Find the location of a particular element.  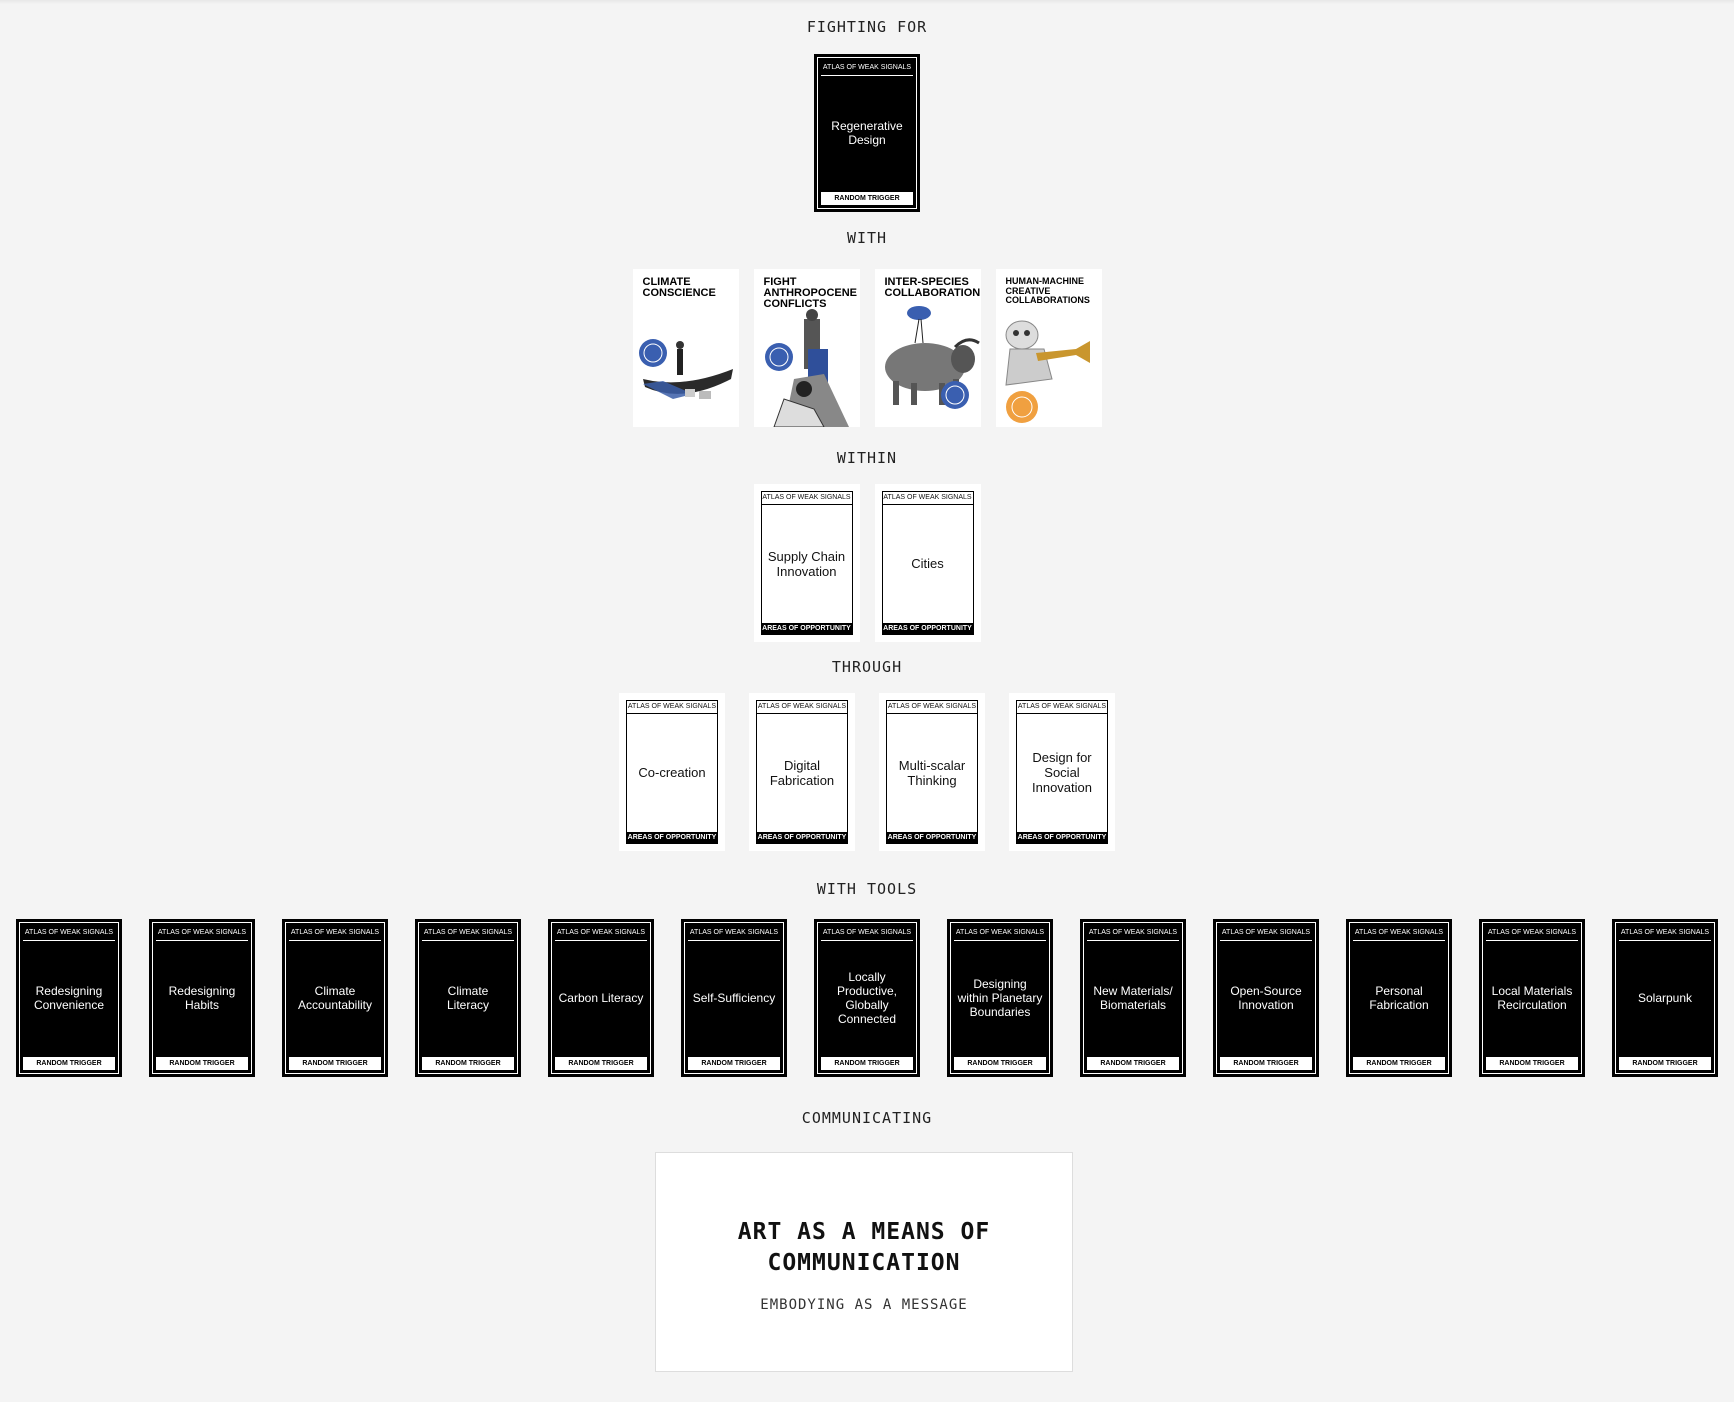

section-label-with: WITH is located at coordinates (867, 238).